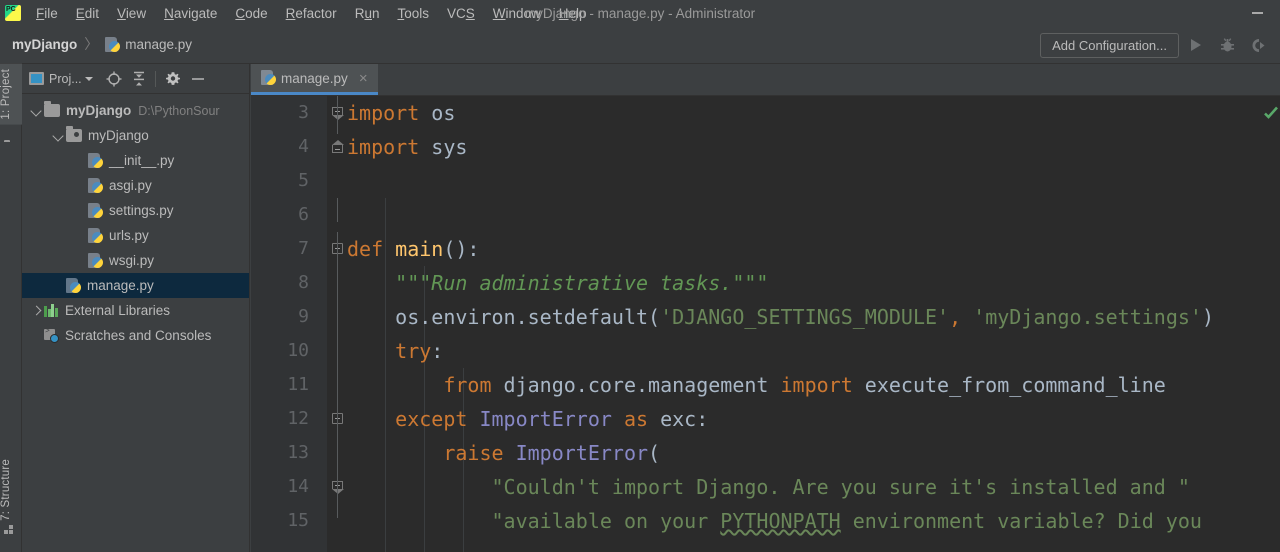 The width and height of the screenshot is (1280, 552). Describe the element at coordinates (251, 13) in the screenshot. I see `menu-item-code: Code` at that location.